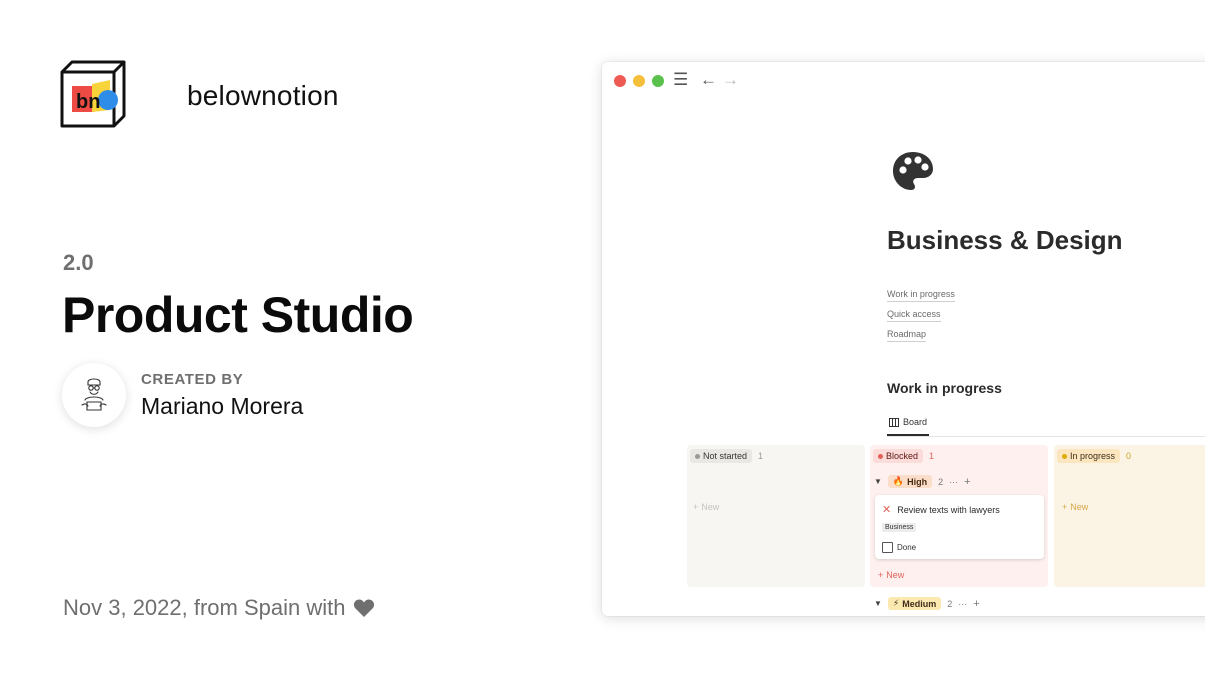 The height and width of the screenshot is (678, 1205). I want to click on status-label: Not started, so click(725, 456).